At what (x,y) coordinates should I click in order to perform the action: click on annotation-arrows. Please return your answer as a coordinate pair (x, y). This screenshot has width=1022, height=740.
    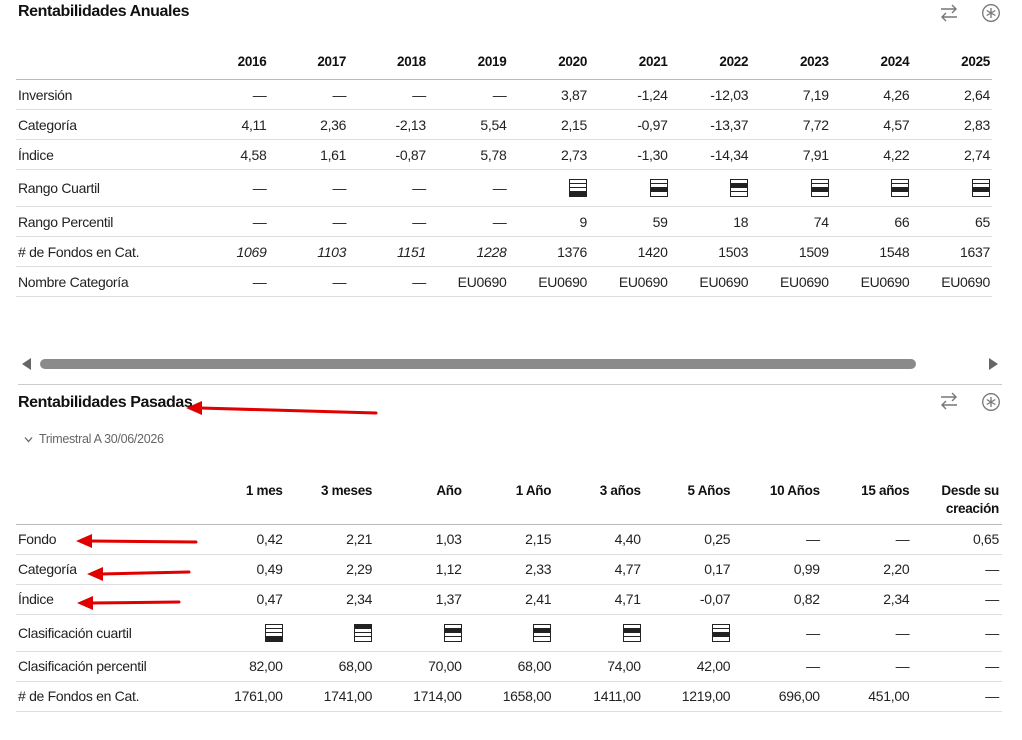
    Looking at the image, I should click on (227, 505).